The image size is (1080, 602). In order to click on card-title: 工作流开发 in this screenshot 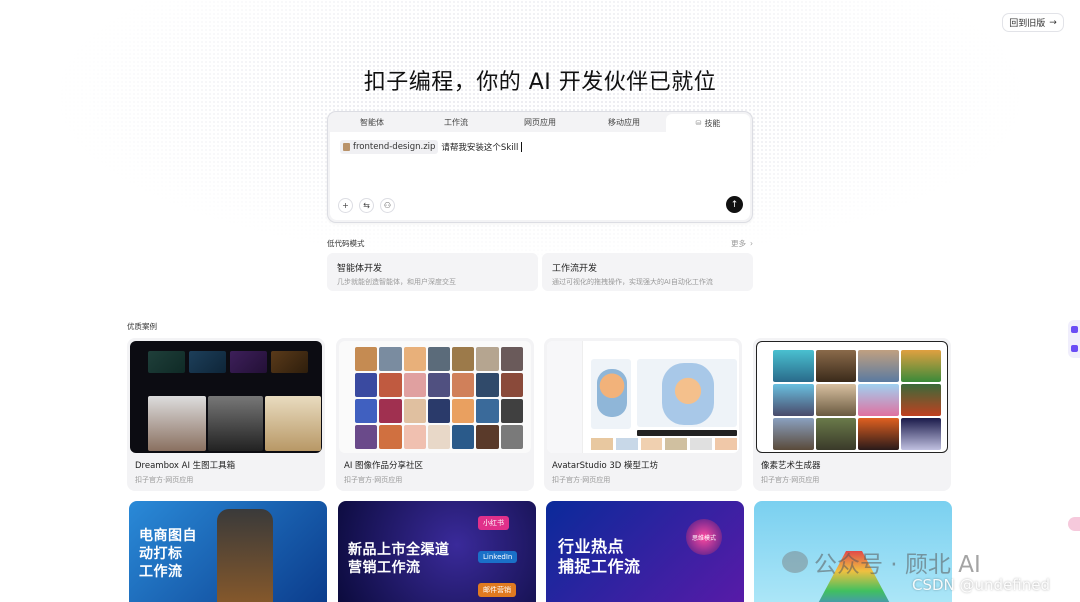, I will do `click(575, 269)`.